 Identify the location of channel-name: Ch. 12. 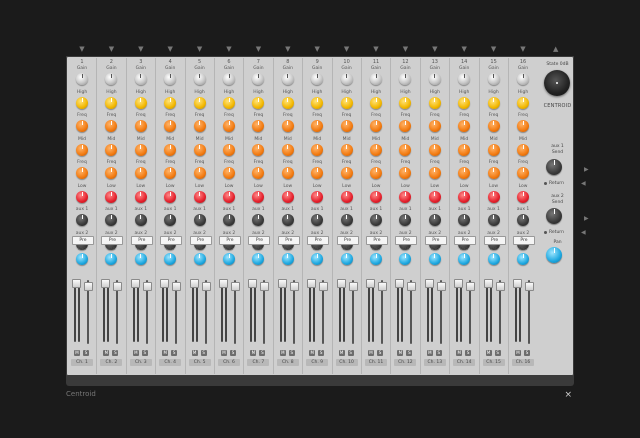
(405, 362).